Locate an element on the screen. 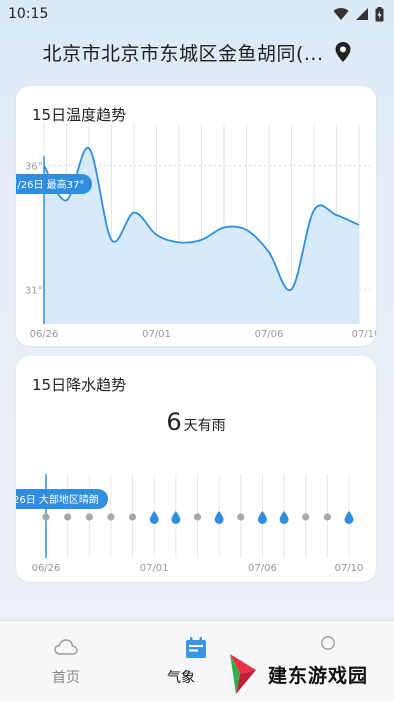 The image size is (394, 701). status-time: 10:15 is located at coordinates (28, 14).